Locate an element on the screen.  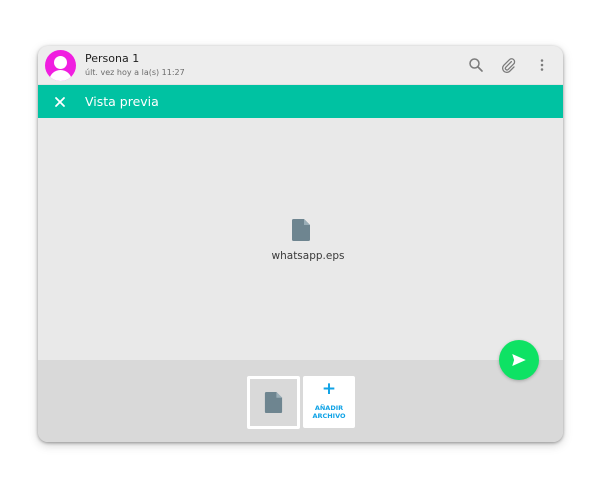
close-icon is located at coordinates (60, 102).